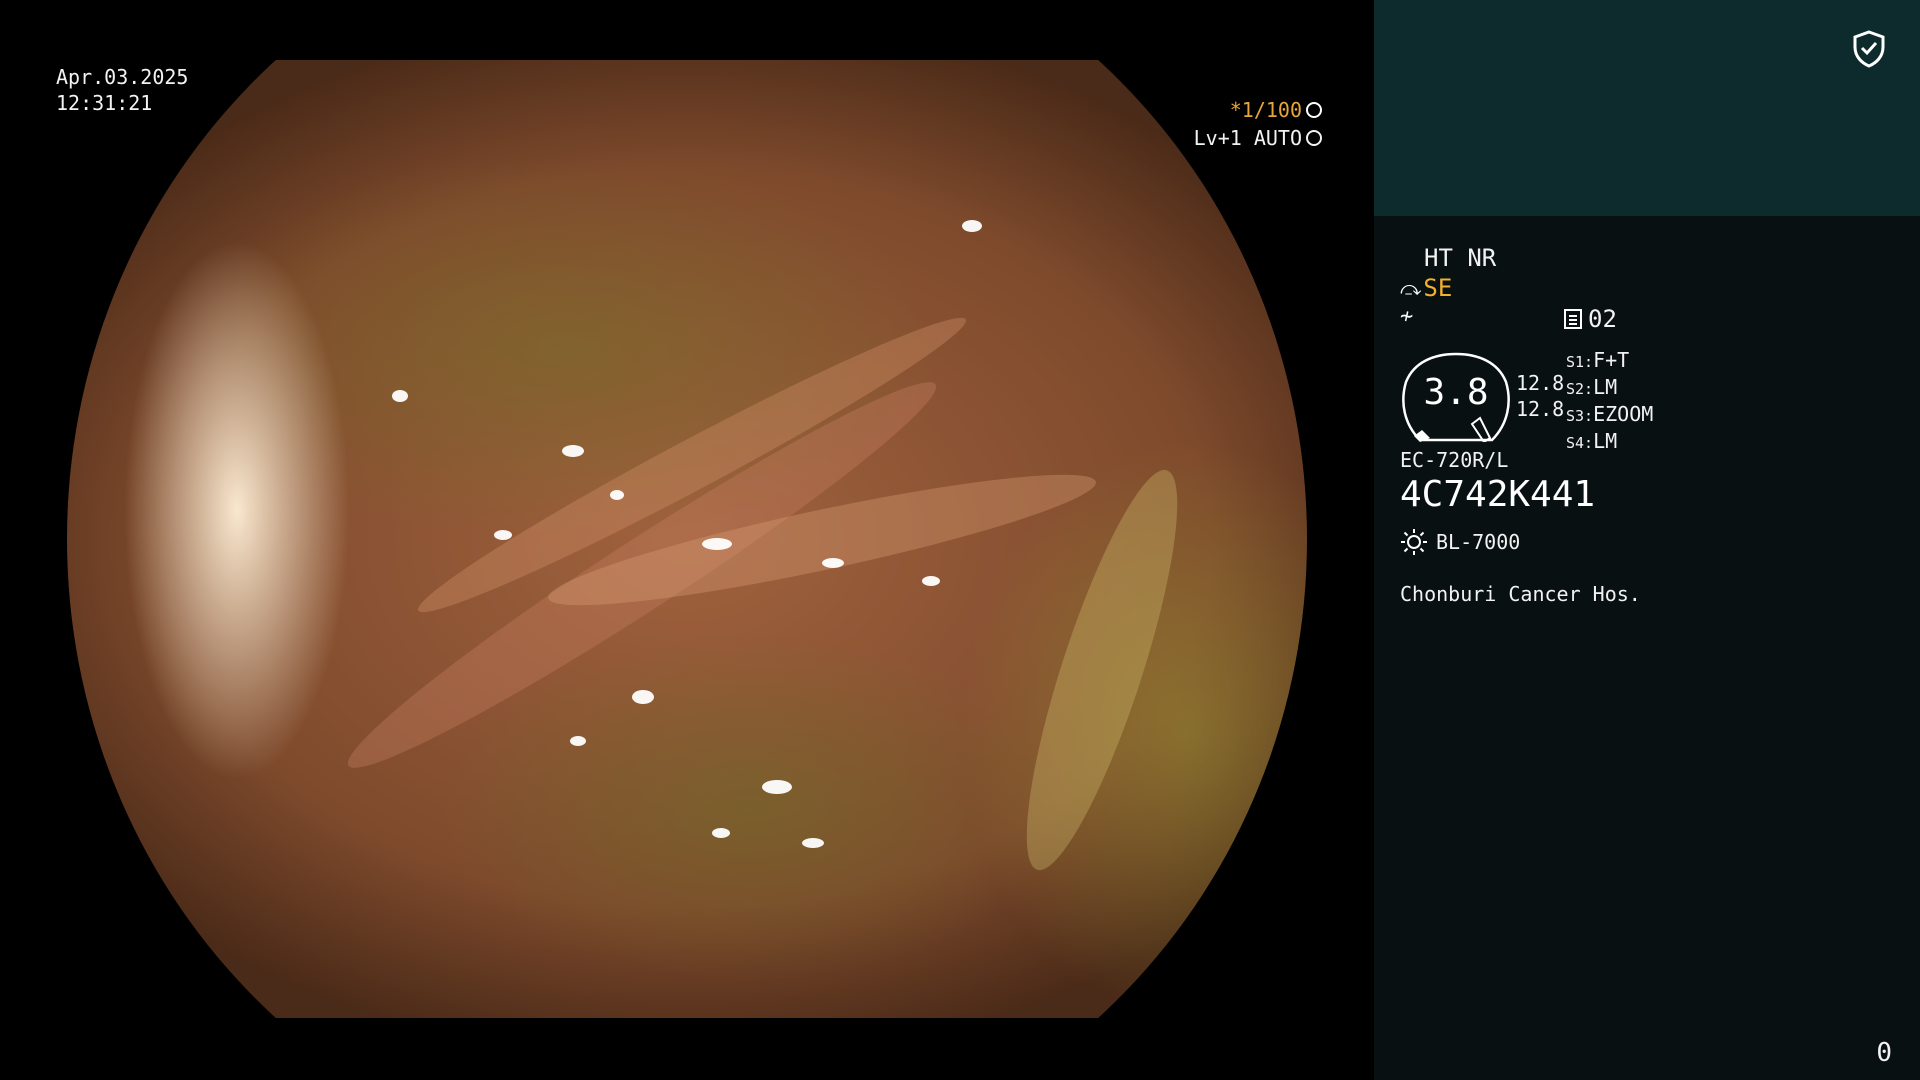 This screenshot has height=1080, width=1920. What do you see at coordinates (1602, 319) in the screenshot?
I see `channel-label: 02` at bounding box center [1602, 319].